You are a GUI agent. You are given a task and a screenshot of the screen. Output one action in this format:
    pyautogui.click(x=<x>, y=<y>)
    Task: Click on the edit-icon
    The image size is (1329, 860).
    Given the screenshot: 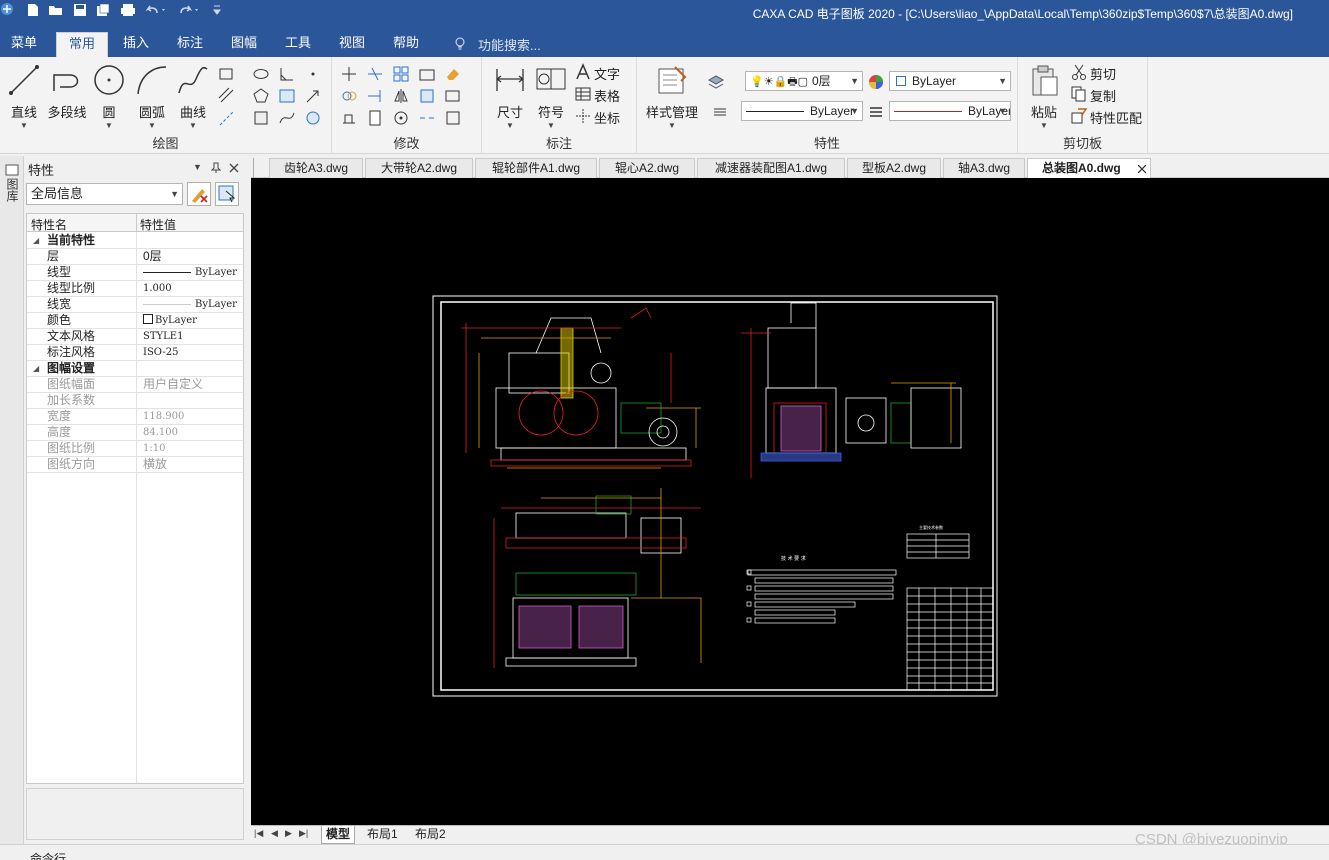 What is the action you would take?
    pyautogui.click(x=453, y=118)
    